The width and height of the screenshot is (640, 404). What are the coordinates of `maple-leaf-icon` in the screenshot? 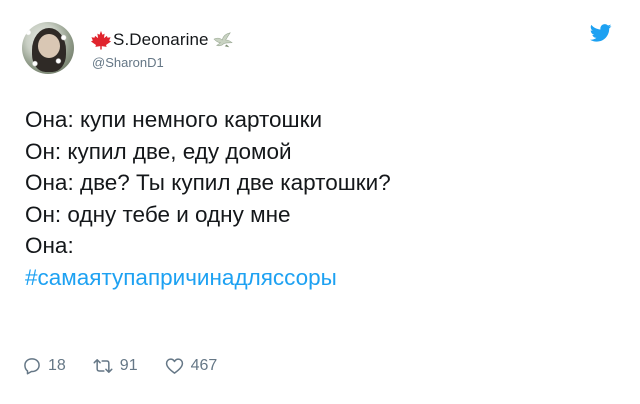 It's located at (101, 40).